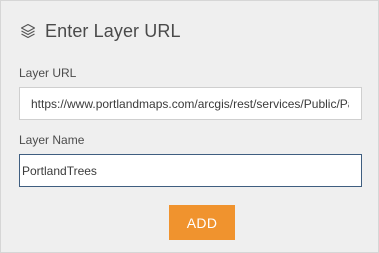 The width and height of the screenshot is (379, 253). I want to click on panel-header: Enter Layer URL, so click(100, 31).